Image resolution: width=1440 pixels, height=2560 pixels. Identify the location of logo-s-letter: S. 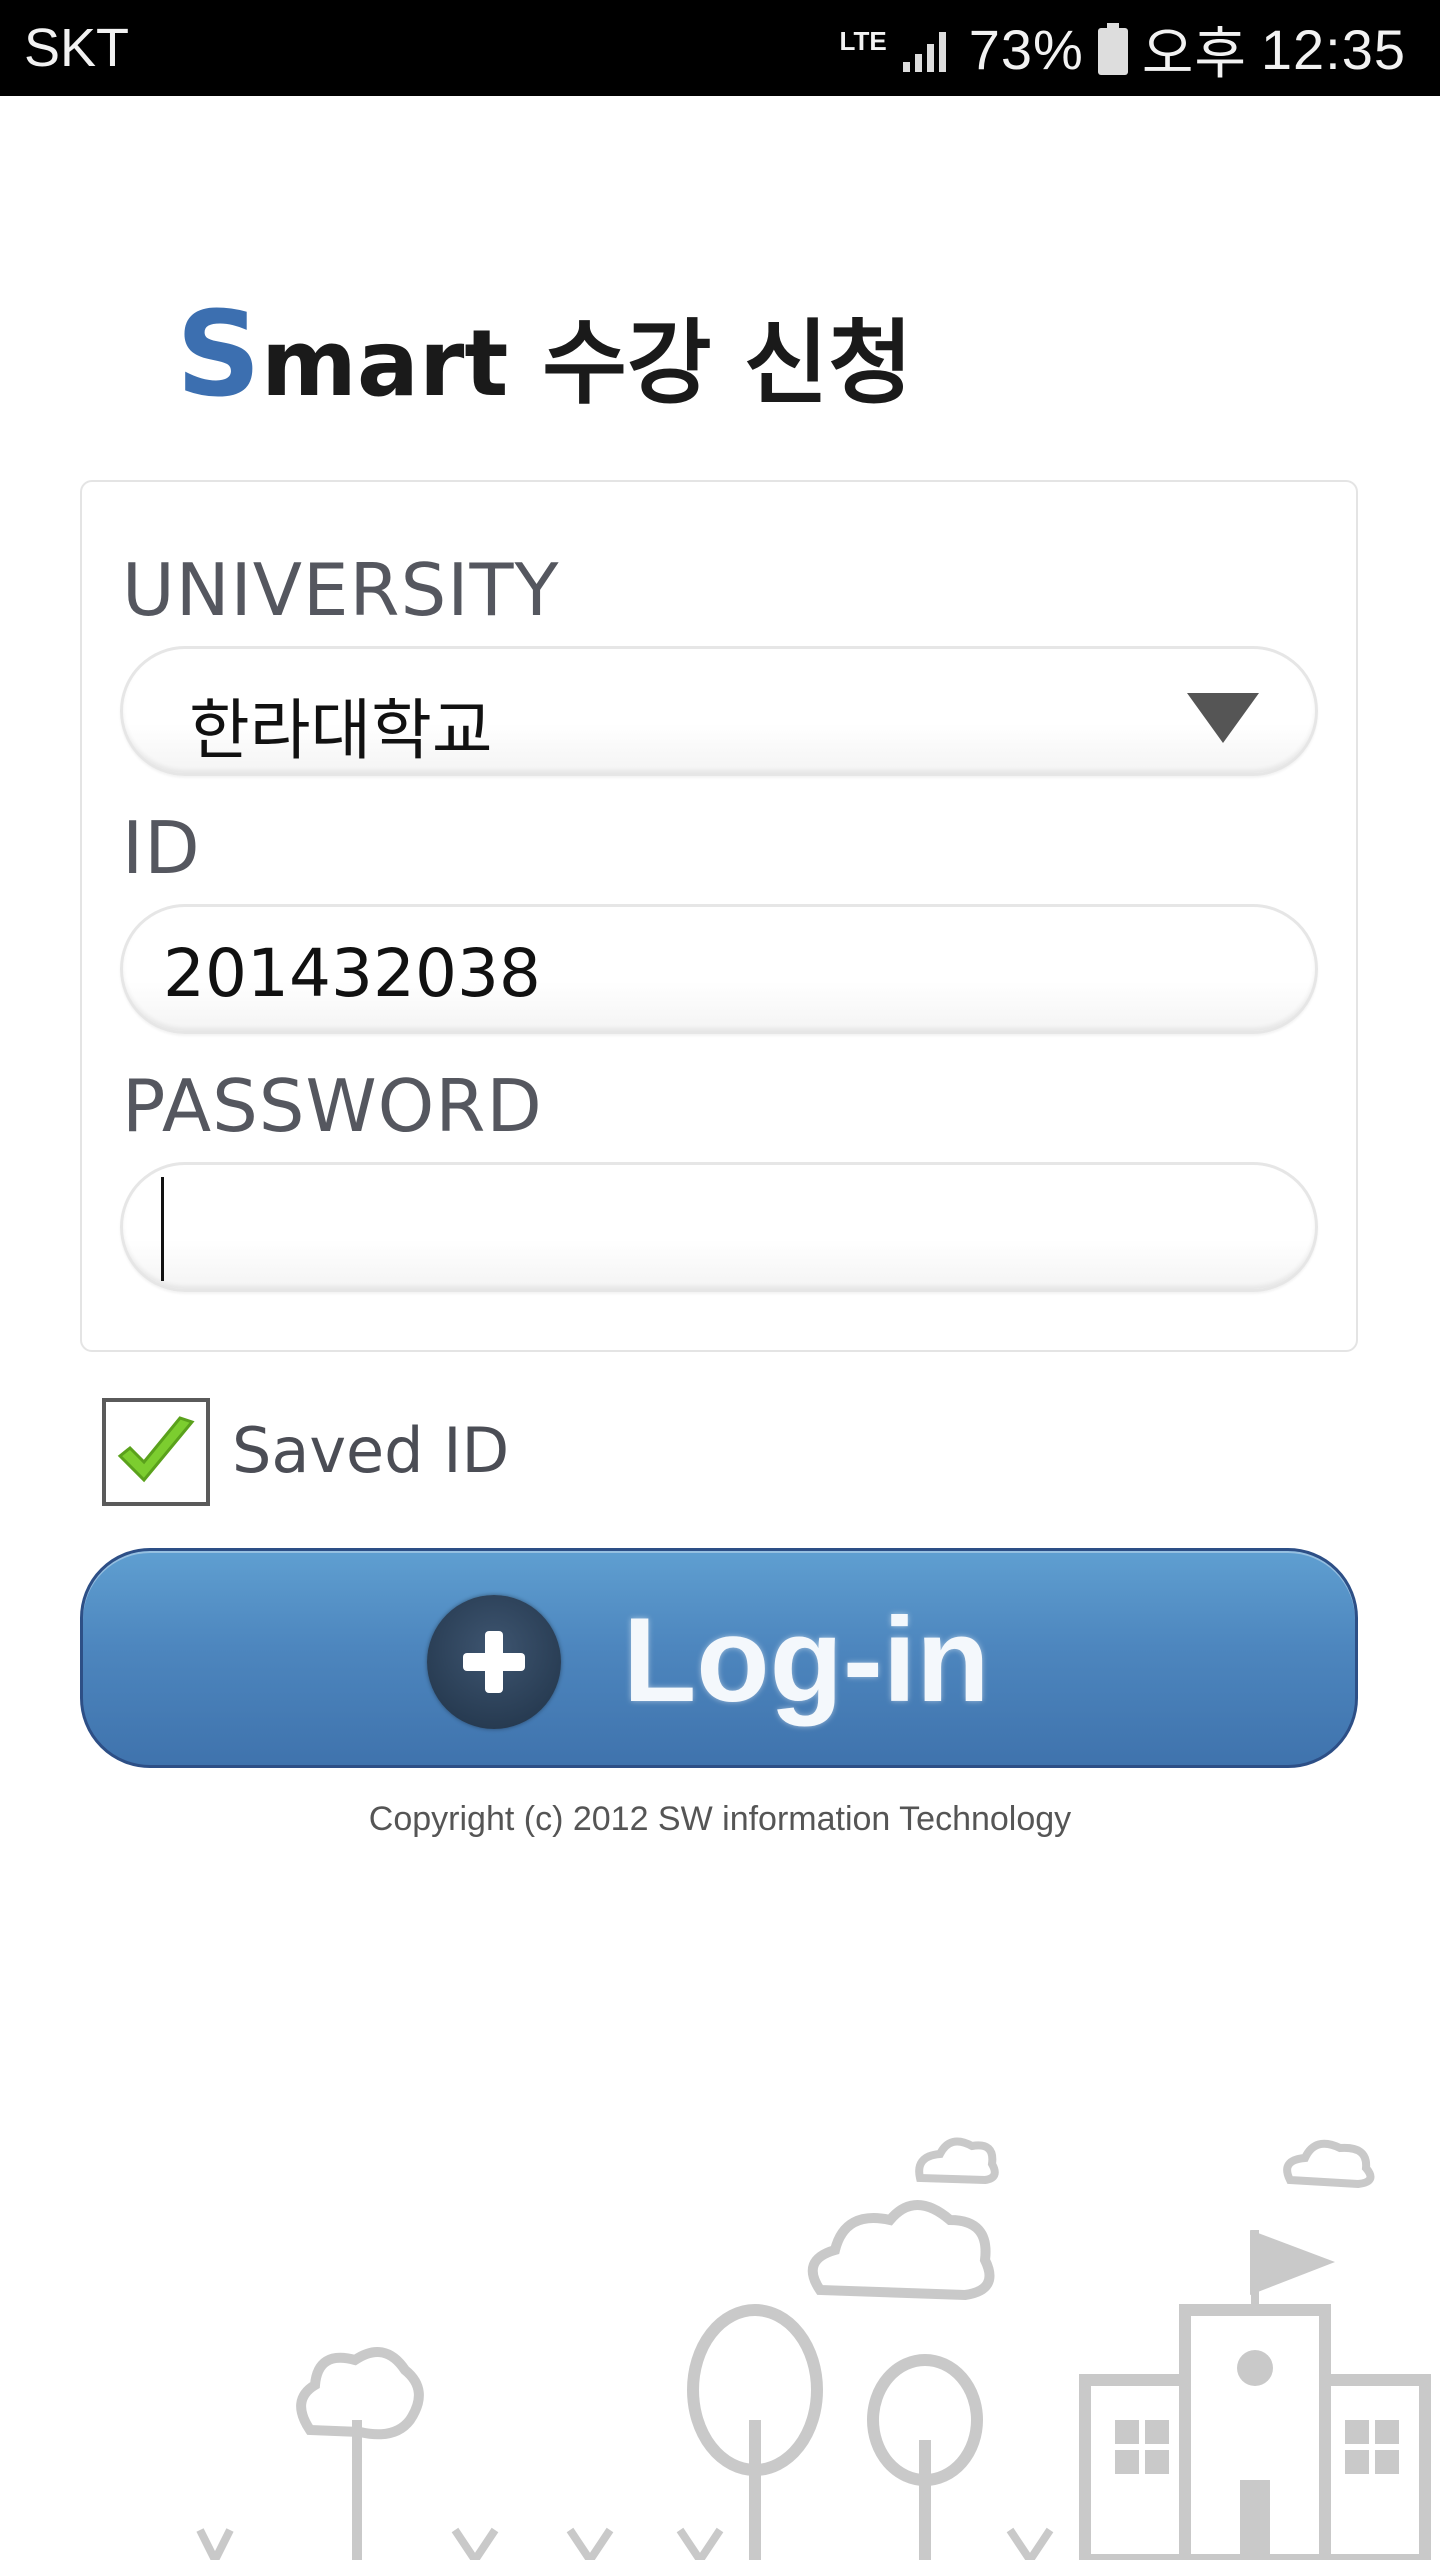
(218, 354).